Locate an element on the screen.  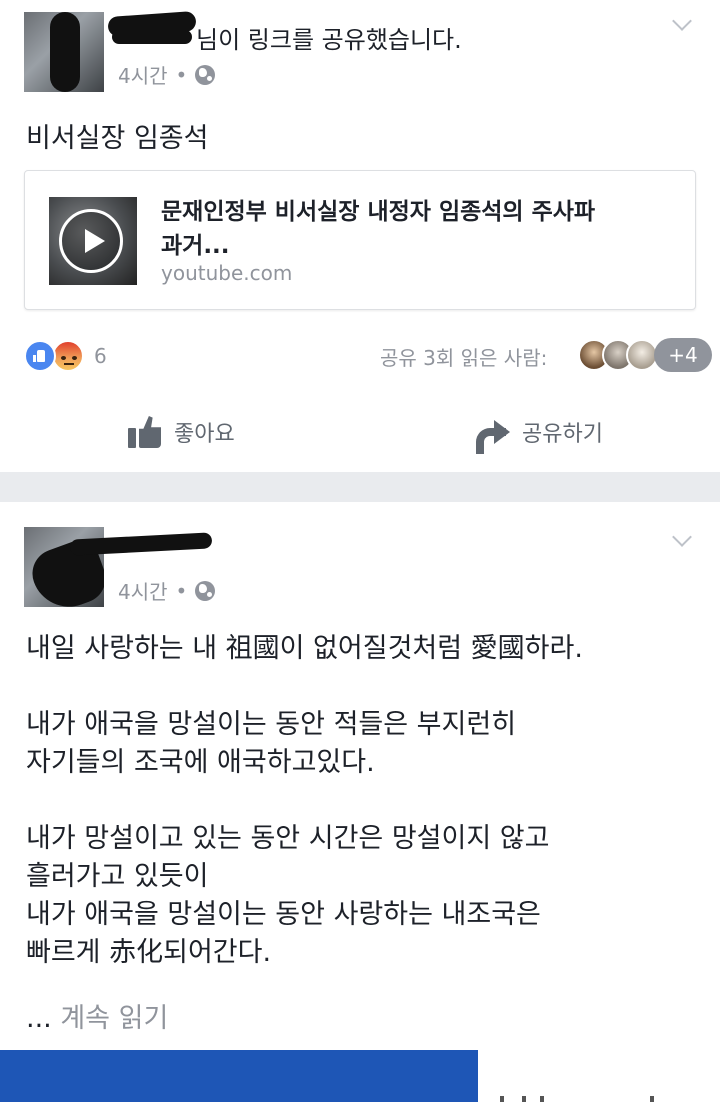
play-icon is located at coordinates (91, 241).